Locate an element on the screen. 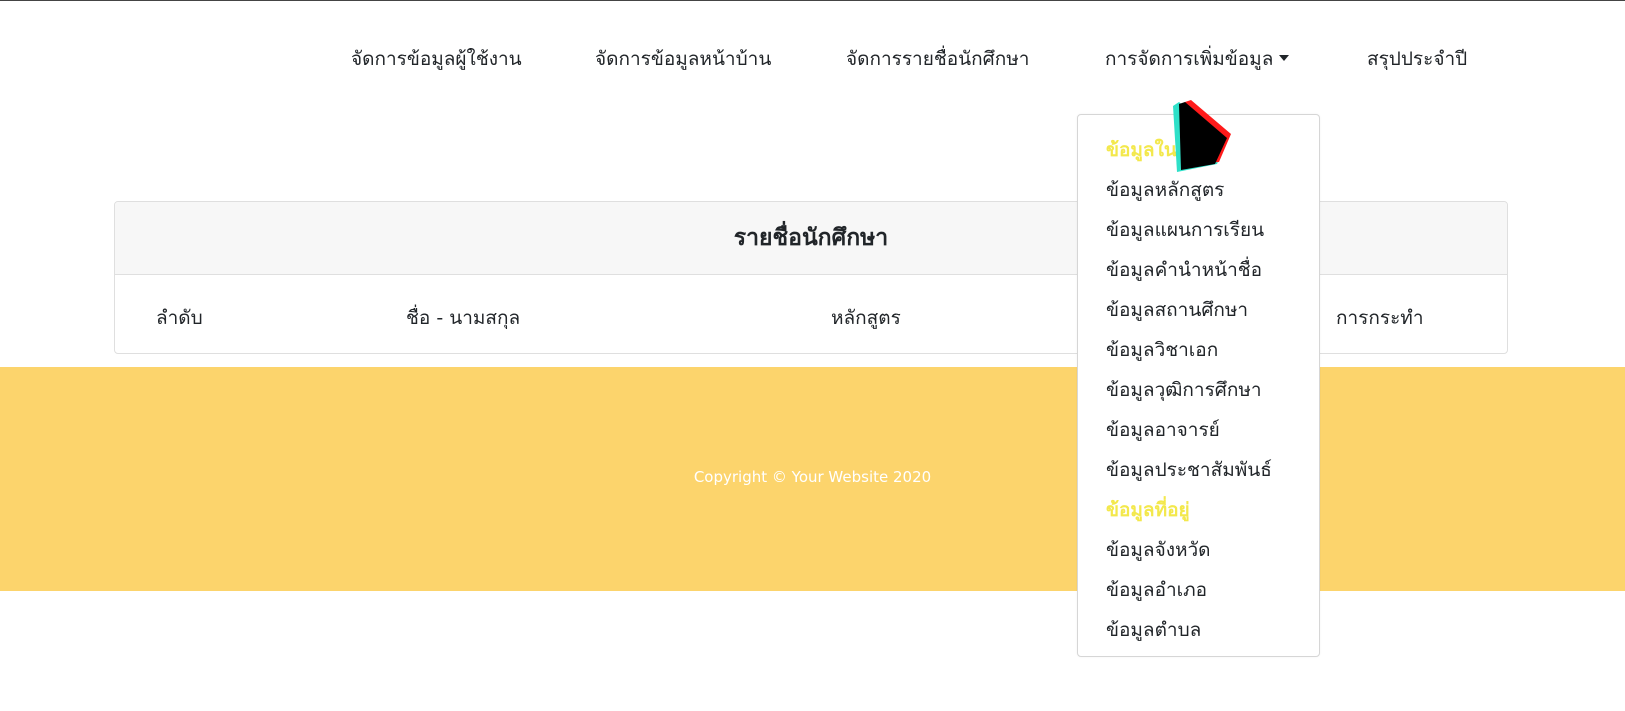 The image size is (1625, 711). copyright-text: Copyright © Your Website 2020 is located at coordinates (812, 477).